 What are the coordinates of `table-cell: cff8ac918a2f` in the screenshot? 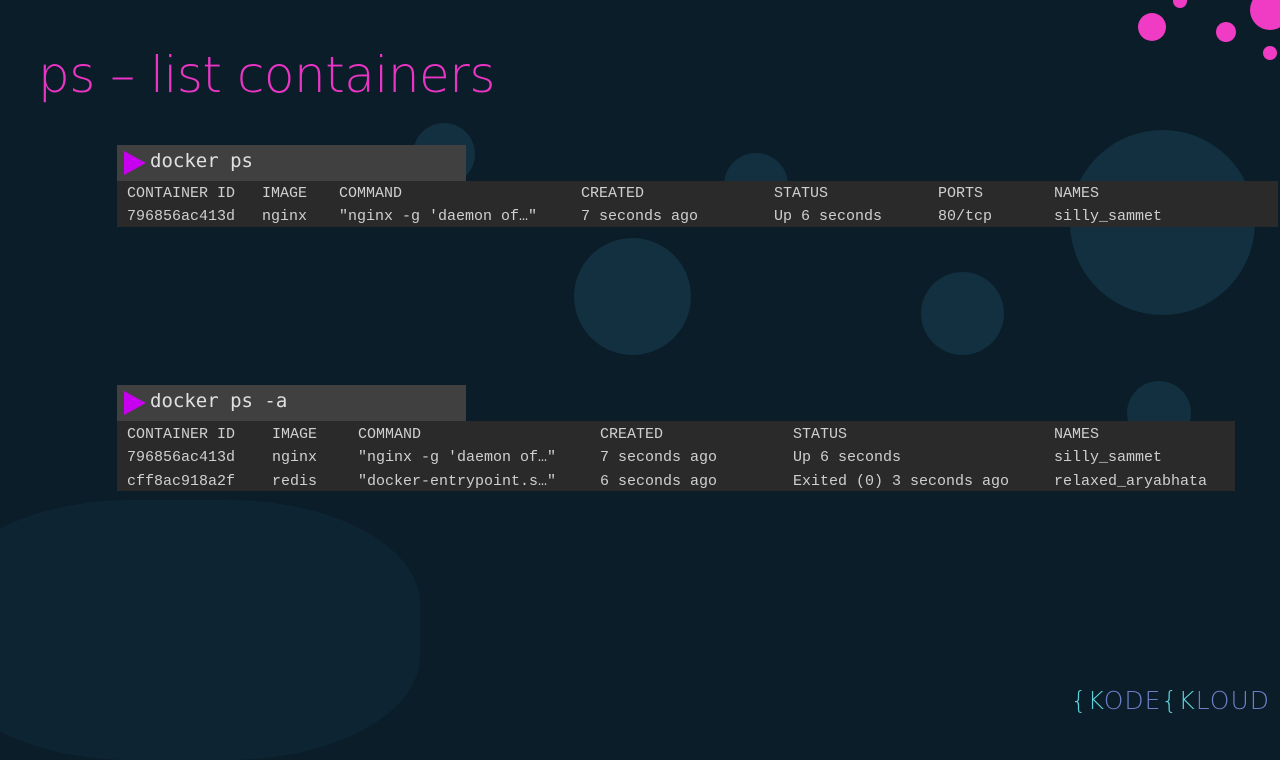 It's located at (181, 481).